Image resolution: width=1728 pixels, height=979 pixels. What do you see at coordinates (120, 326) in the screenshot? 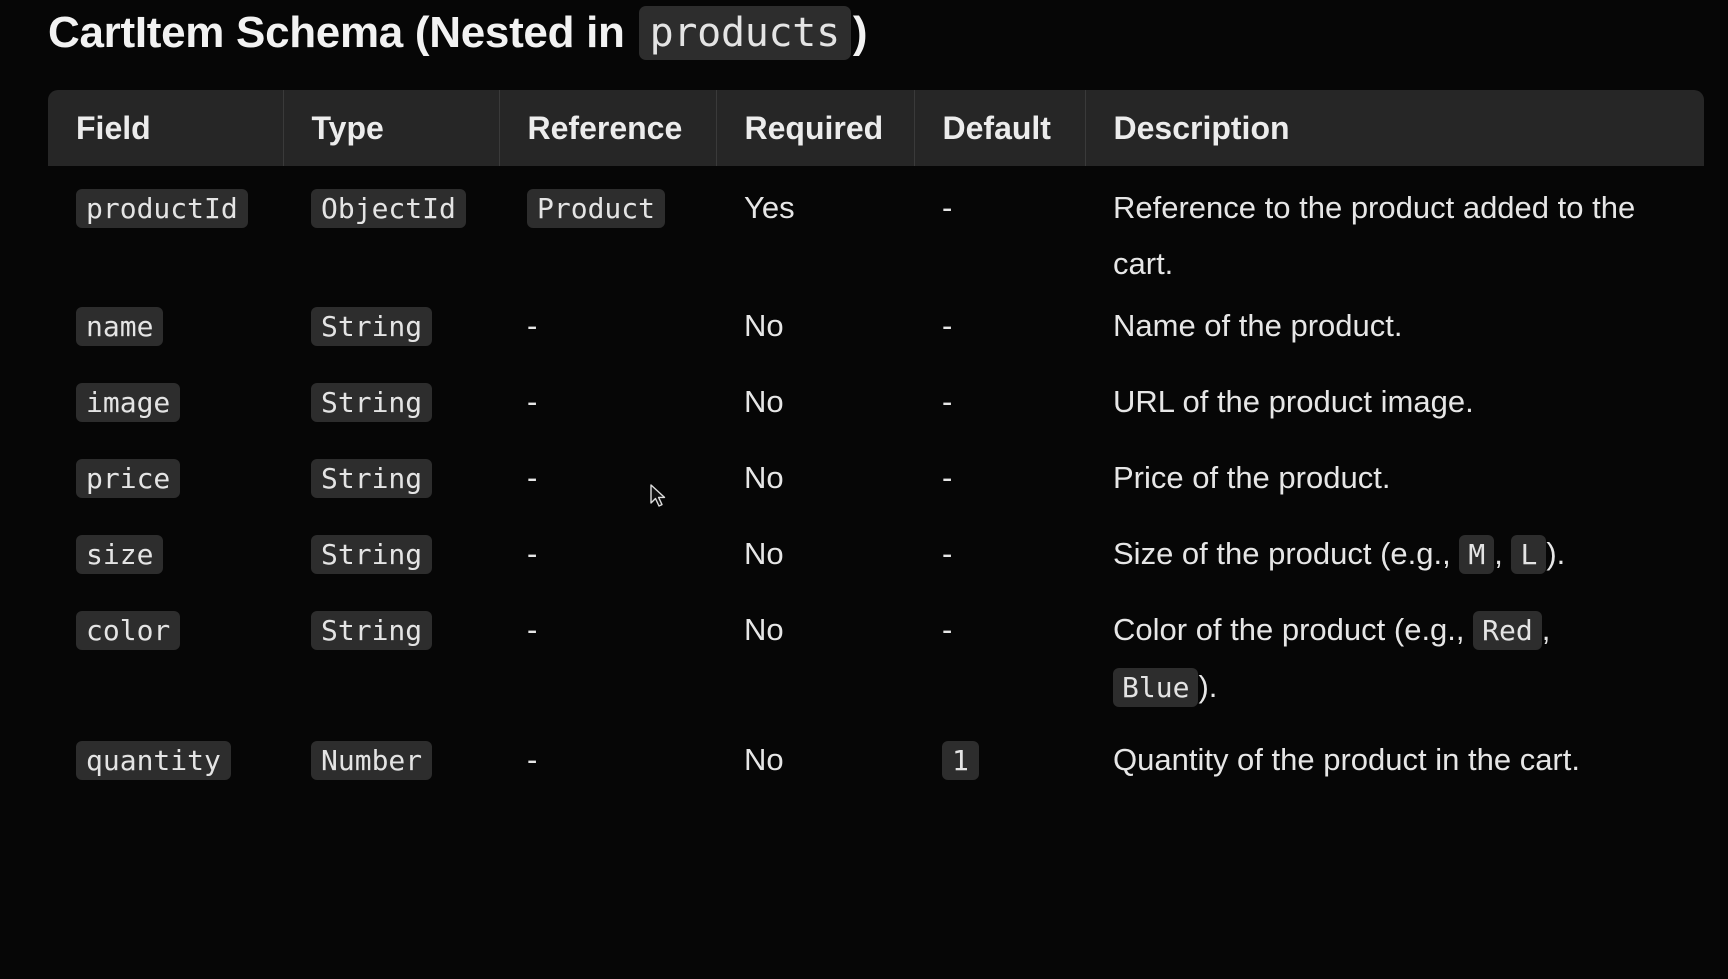
I see `field-code: name` at bounding box center [120, 326].